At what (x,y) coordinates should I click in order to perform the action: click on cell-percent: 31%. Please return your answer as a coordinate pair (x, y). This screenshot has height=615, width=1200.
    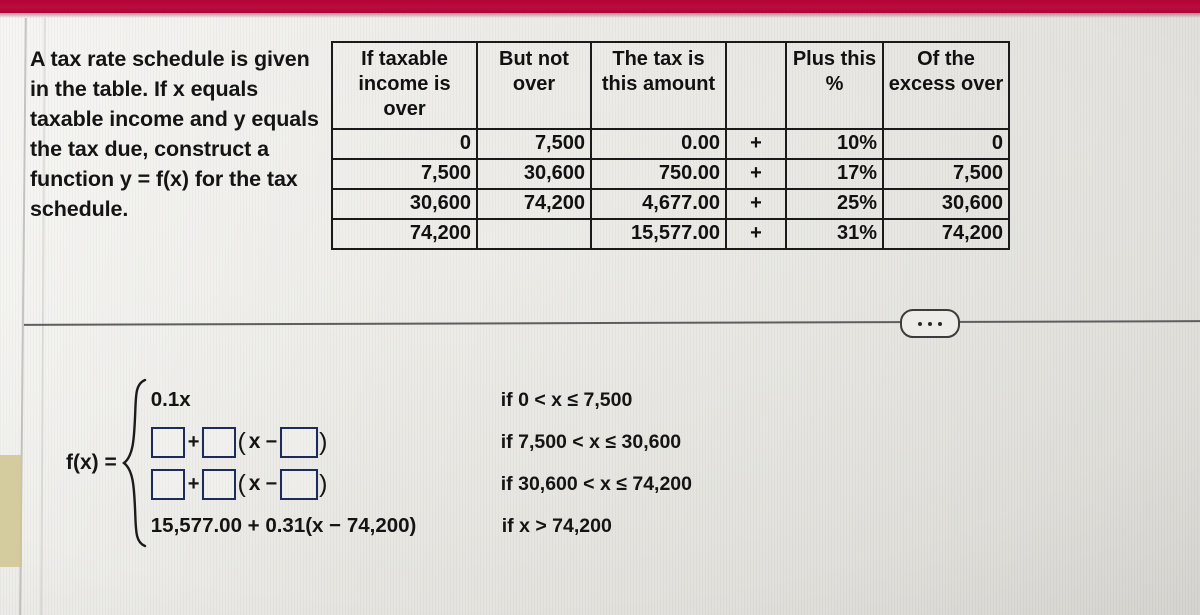
    Looking at the image, I should click on (834, 234).